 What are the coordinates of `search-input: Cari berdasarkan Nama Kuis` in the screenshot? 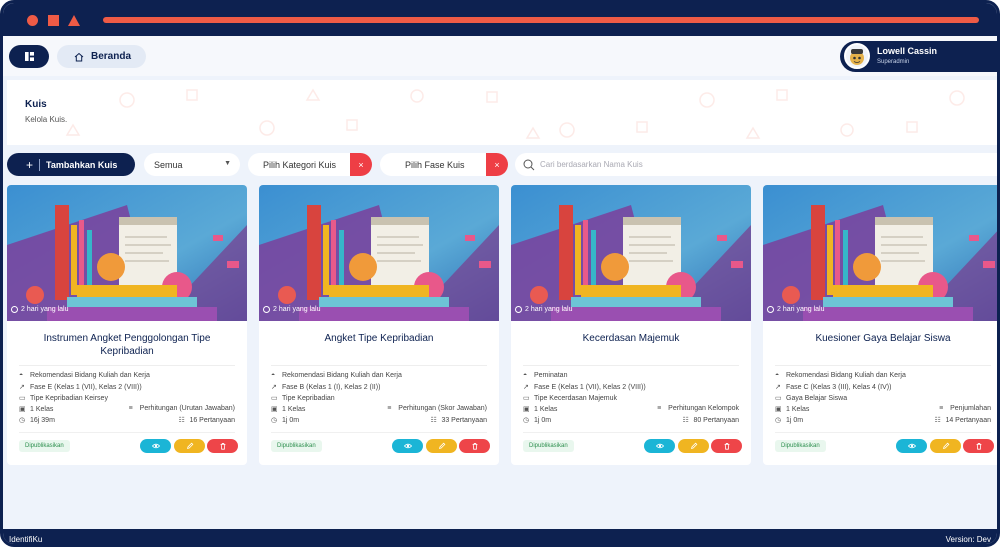 It's located at (756, 164).